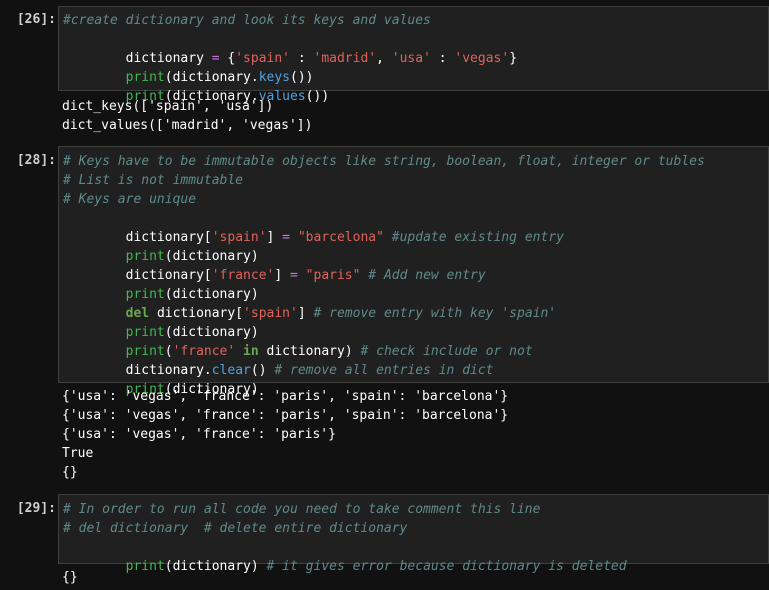  Describe the element at coordinates (36, 508) in the screenshot. I see `cell-prompt: [29]:` at that location.